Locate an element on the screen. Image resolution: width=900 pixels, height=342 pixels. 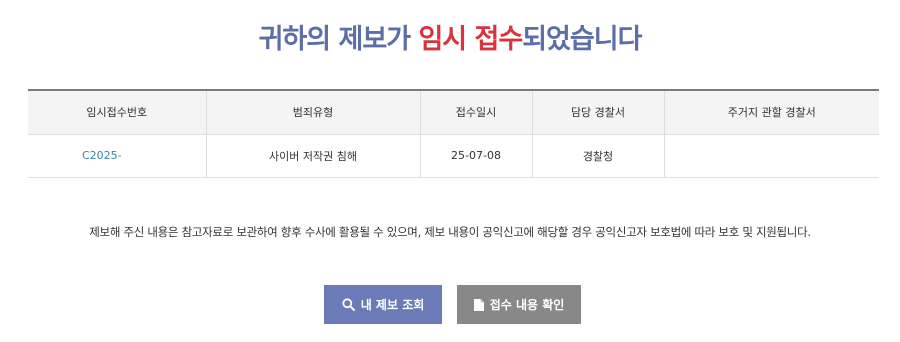
header-received-date: 접수일시 is located at coordinates (476, 112).